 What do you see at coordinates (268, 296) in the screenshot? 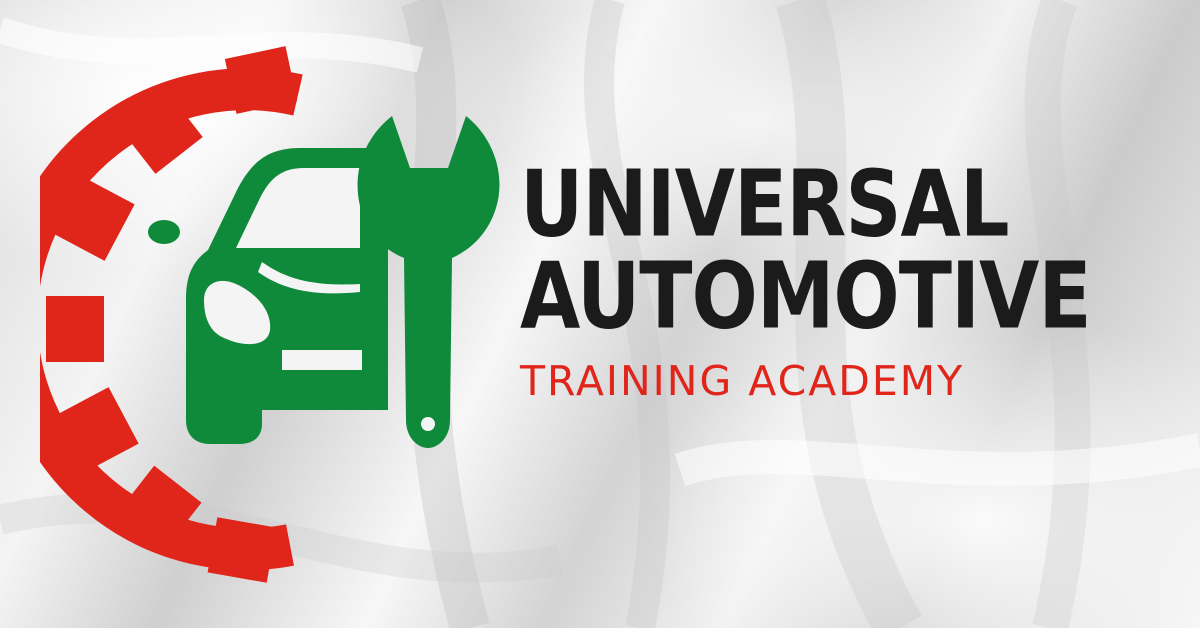
I see `car-icon` at bounding box center [268, 296].